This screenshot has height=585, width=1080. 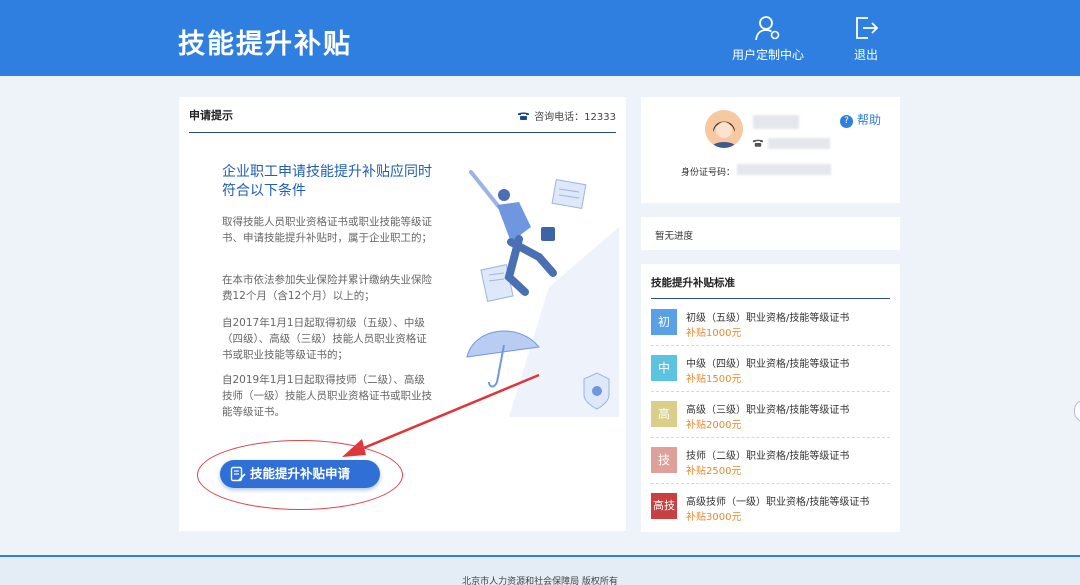 What do you see at coordinates (664, 506) in the screenshot?
I see `level-badge: 高技` at bounding box center [664, 506].